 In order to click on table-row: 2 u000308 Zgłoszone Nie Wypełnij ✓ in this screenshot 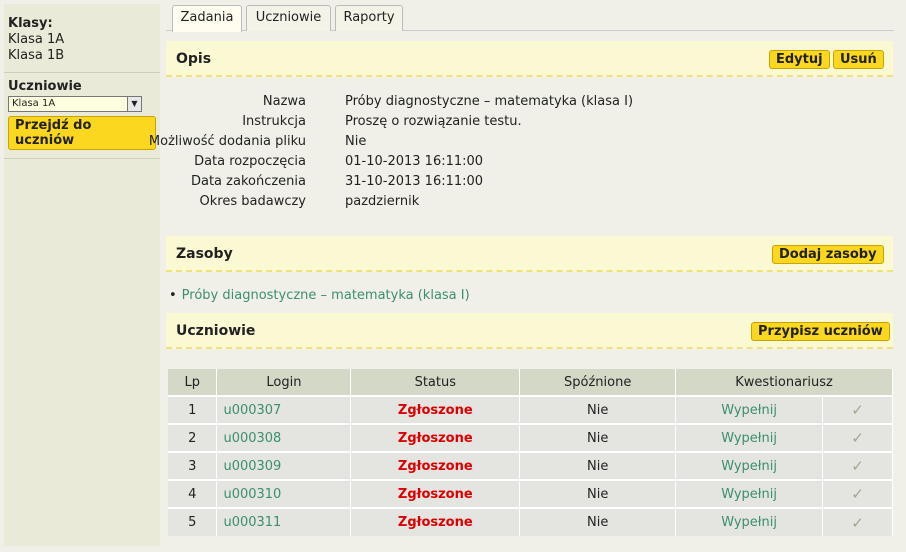, I will do `click(530, 437)`.